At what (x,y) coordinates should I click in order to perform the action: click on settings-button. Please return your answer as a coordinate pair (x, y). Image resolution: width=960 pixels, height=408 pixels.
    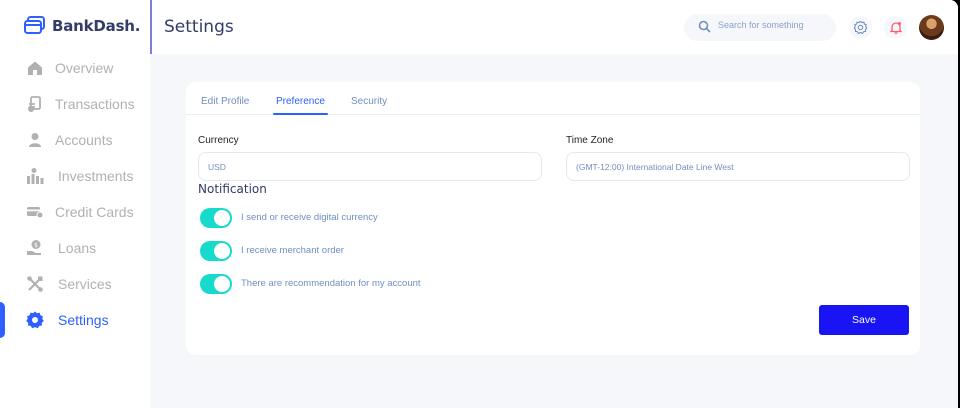
    Looking at the image, I should click on (860, 27).